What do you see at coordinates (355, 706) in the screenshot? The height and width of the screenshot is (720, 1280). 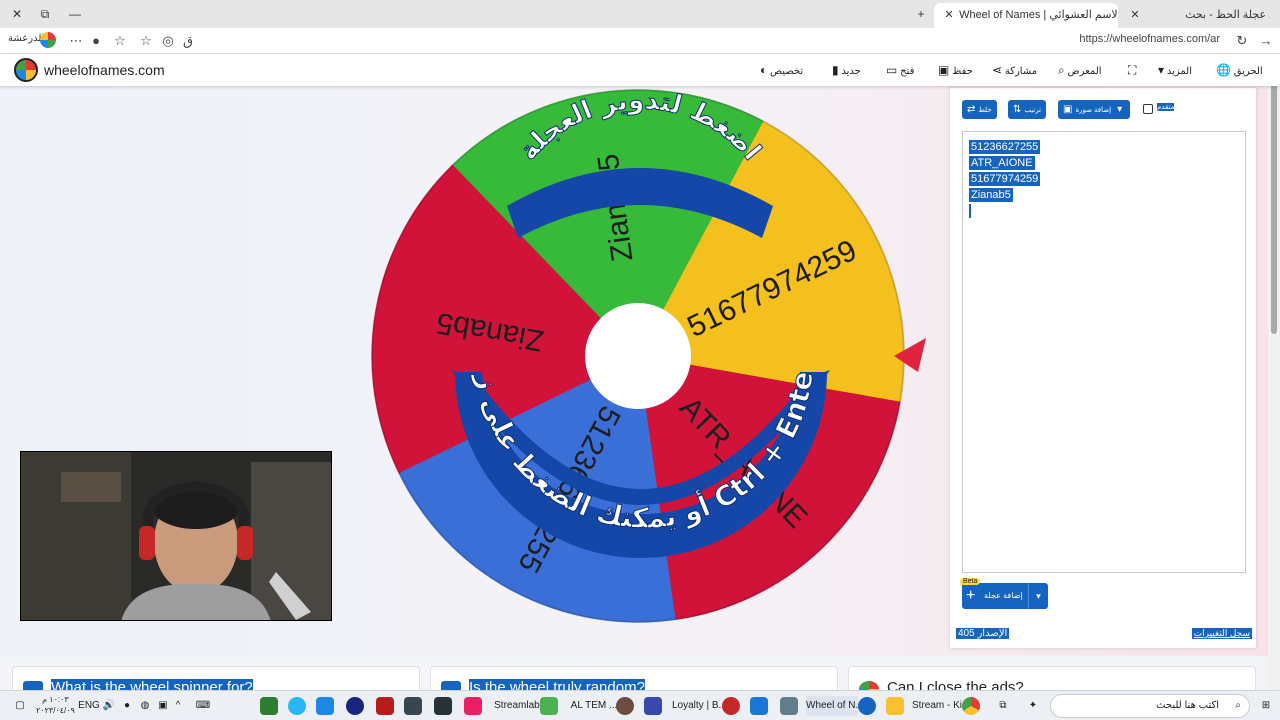 I see `steam-icon` at bounding box center [355, 706].